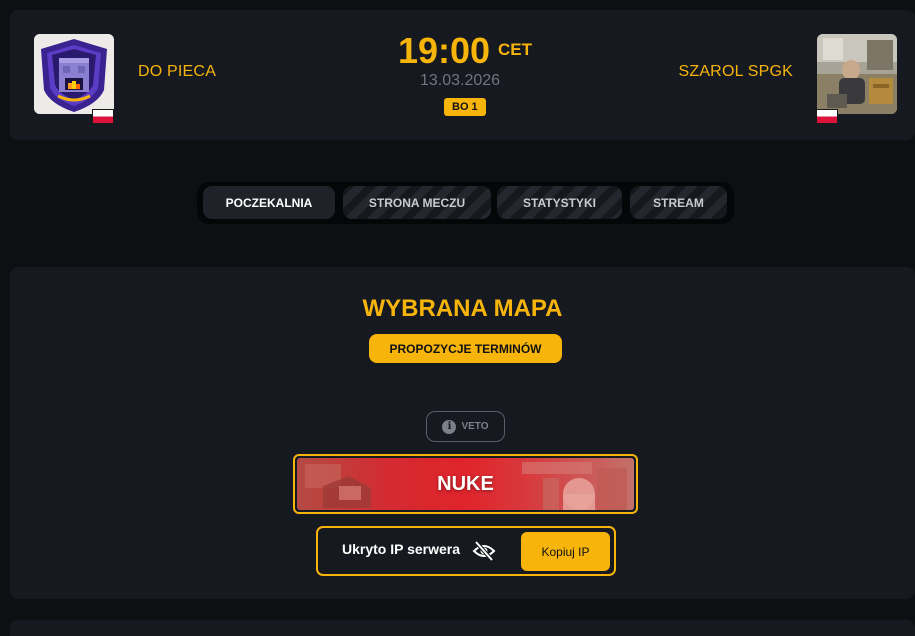  Describe the element at coordinates (515, 49) in the screenshot. I see `match-timezone: CET` at that location.